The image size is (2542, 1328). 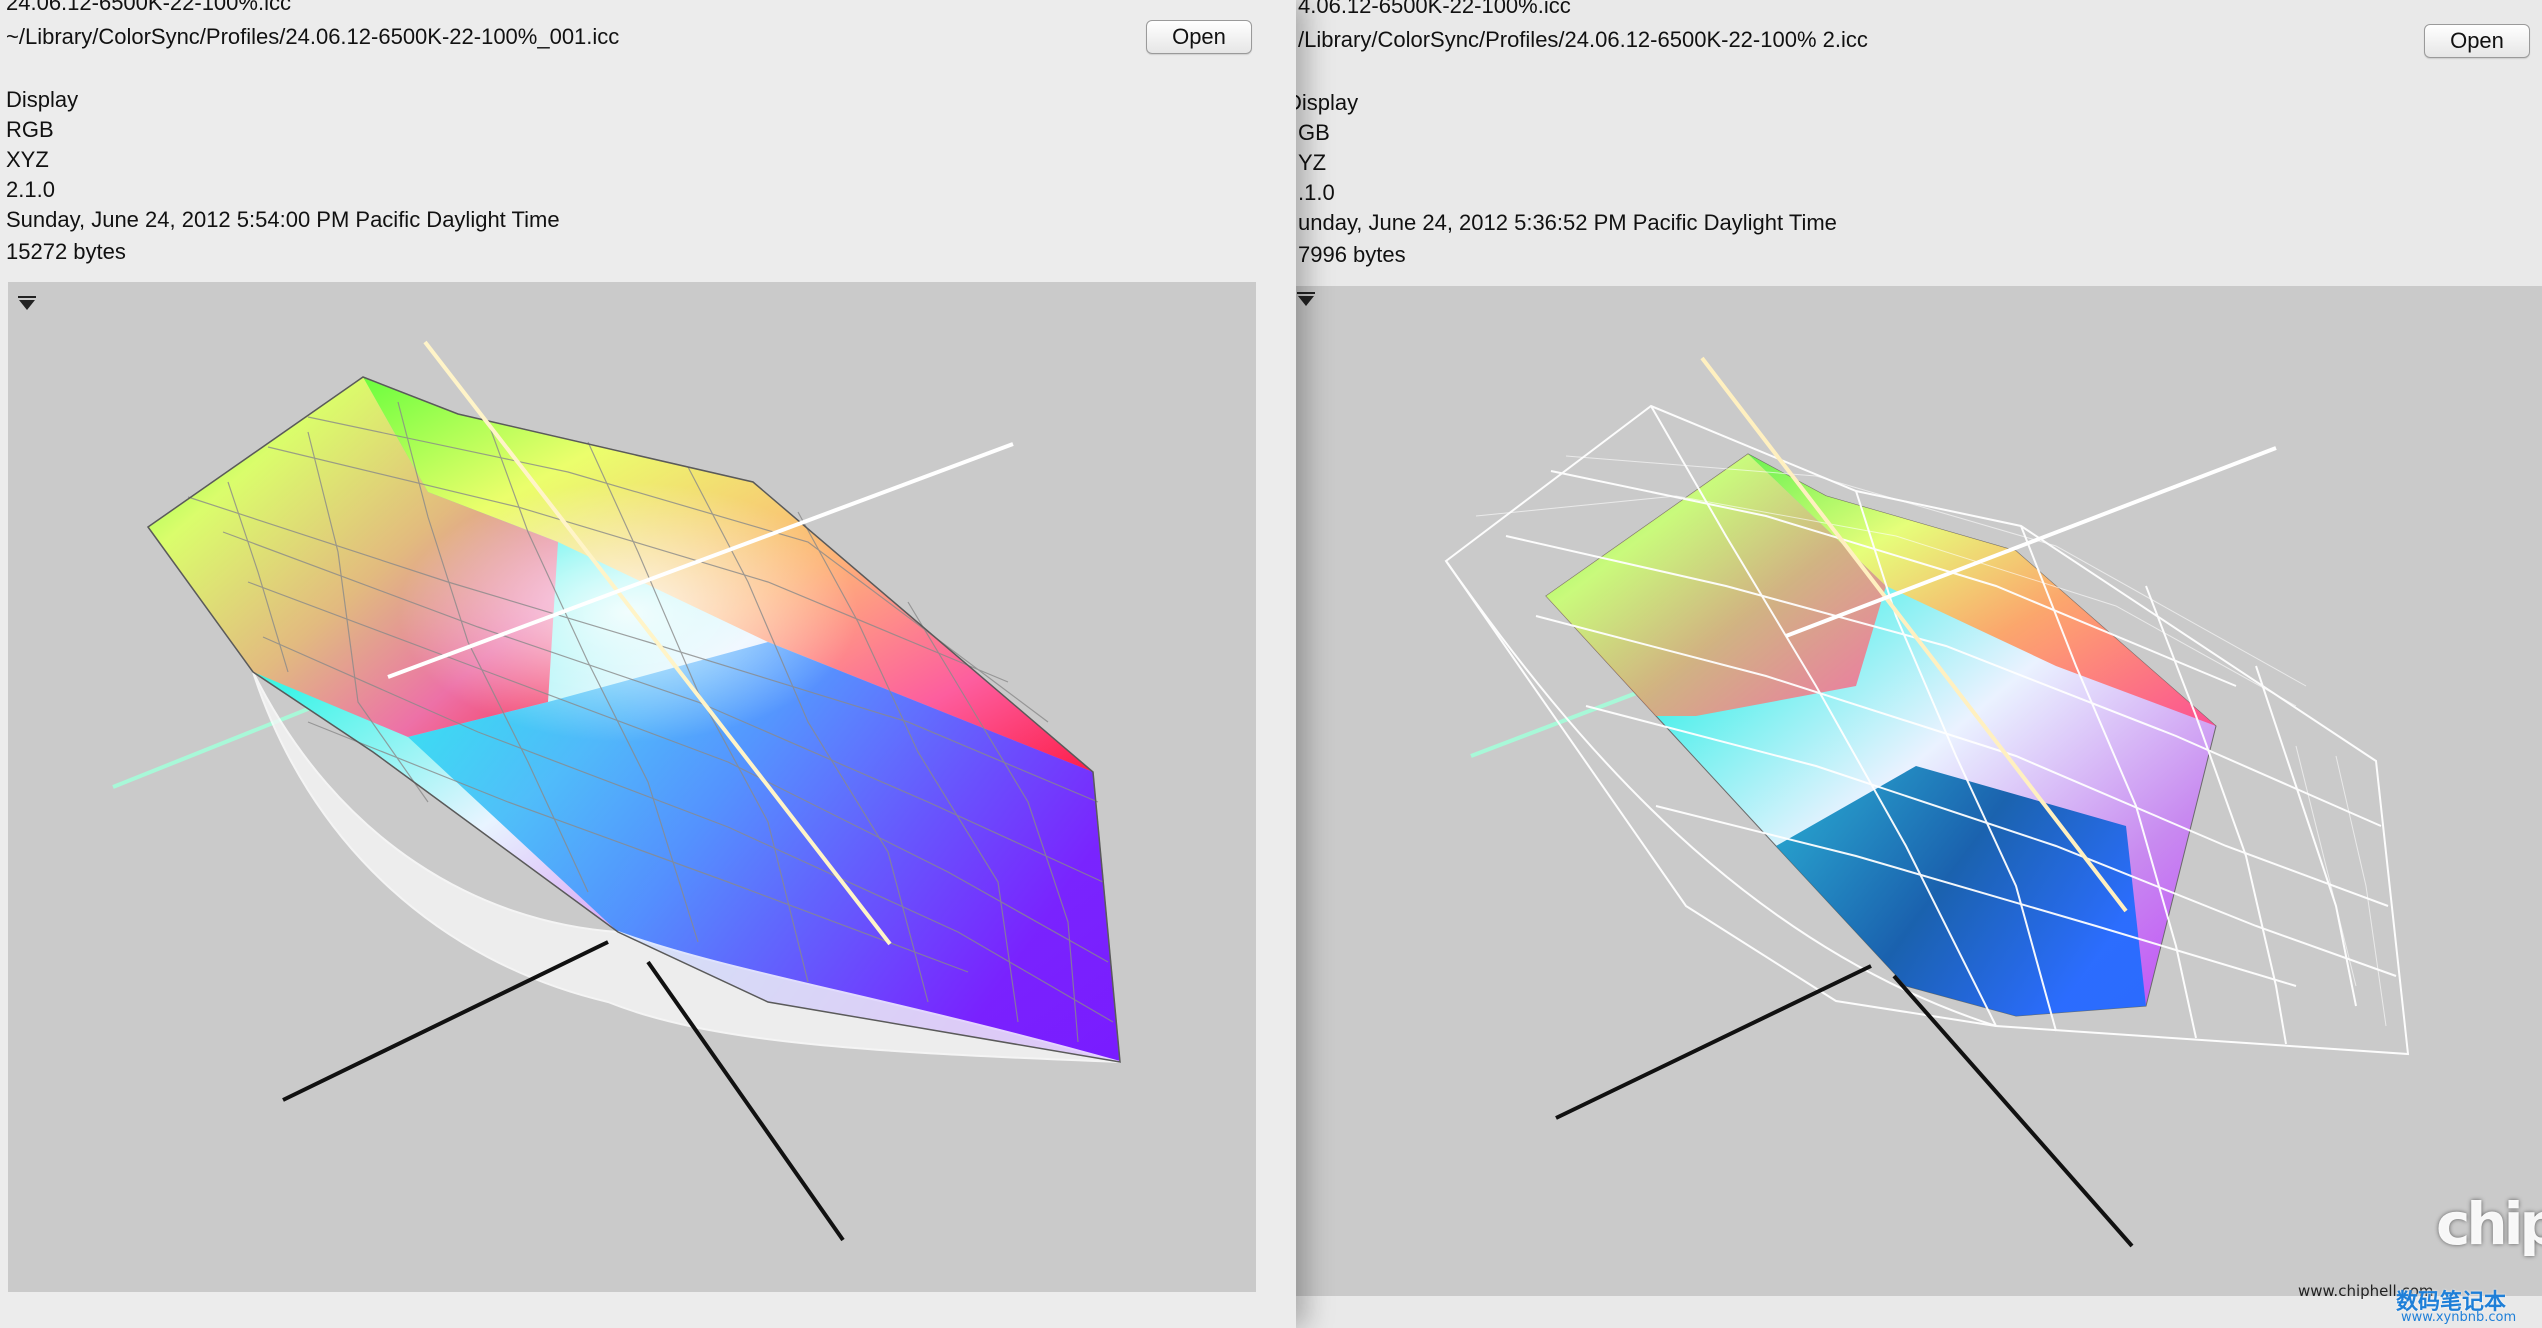 What do you see at coordinates (148, 7) in the screenshot?
I see `profile-title: 24.06.12-6500K-22-100%.icc` at bounding box center [148, 7].